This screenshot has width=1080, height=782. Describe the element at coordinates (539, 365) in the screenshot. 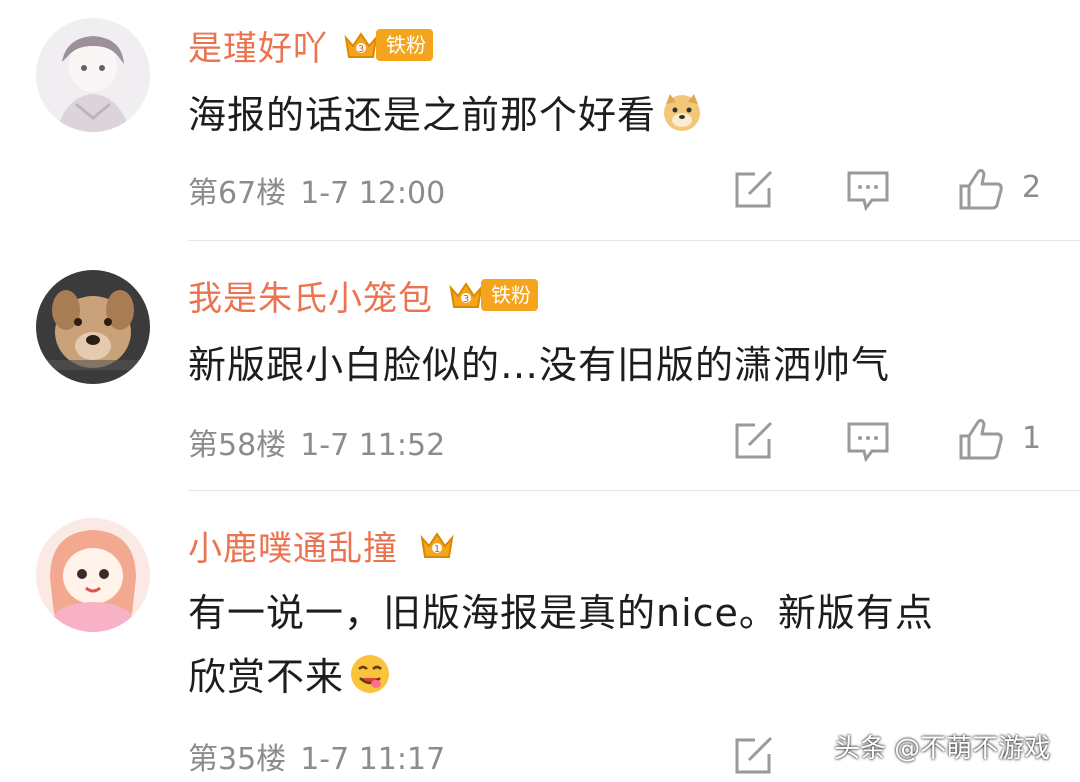

I see `comment-text: 新版跟小白脸似的…没有旧版的潇洒帅气` at that location.